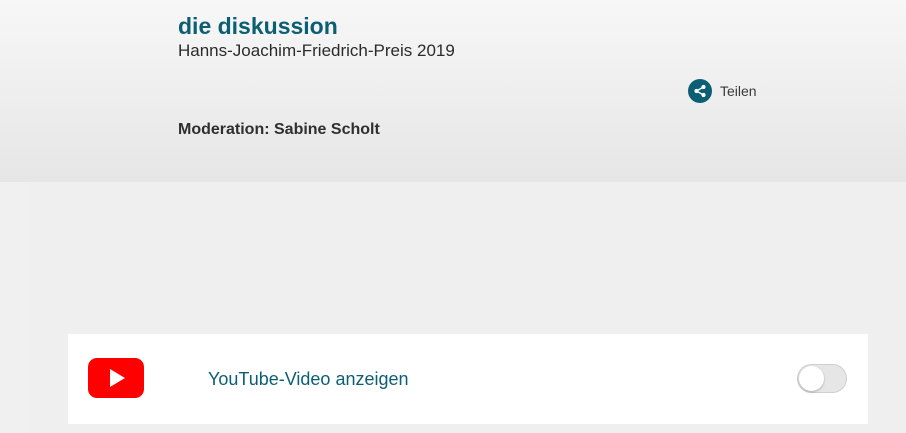 The image size is (906, 433). I want to click on share-label: Teilen, so click(738, 91).